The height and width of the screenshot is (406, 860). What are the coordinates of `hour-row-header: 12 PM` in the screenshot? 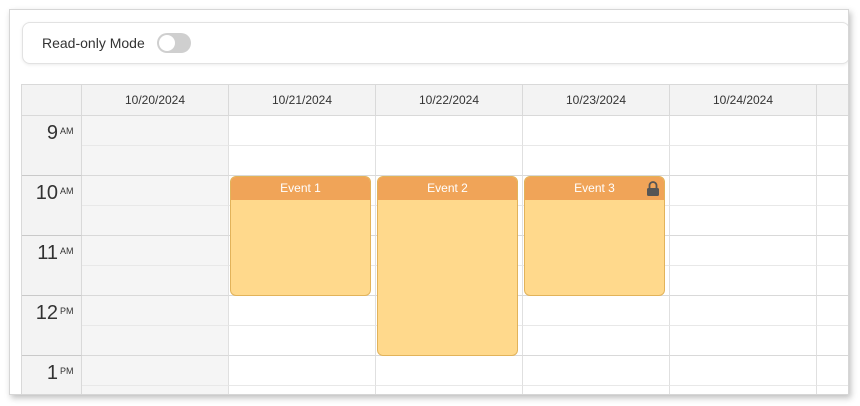 It's located at (52, 326).